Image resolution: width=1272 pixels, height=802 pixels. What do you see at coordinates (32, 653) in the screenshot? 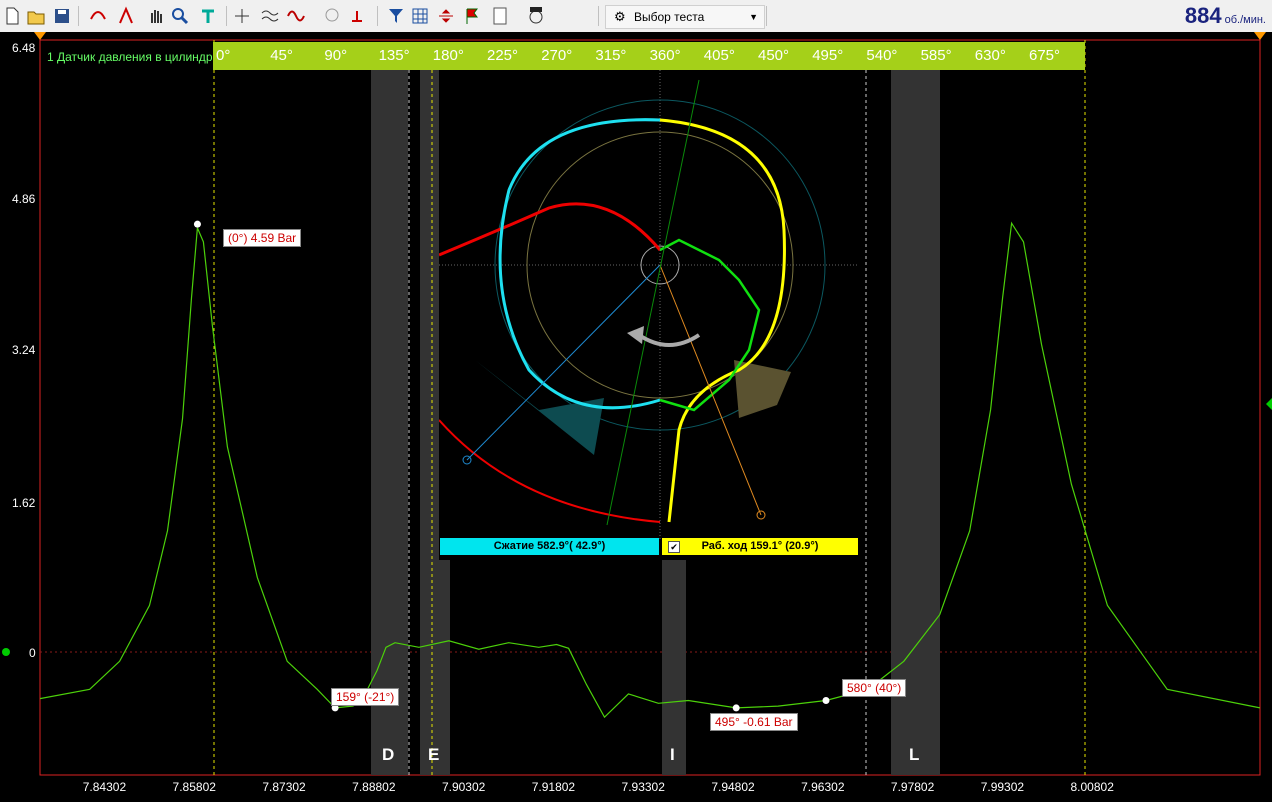
I see `y-tick: 0` at bounding box center [32, 653].